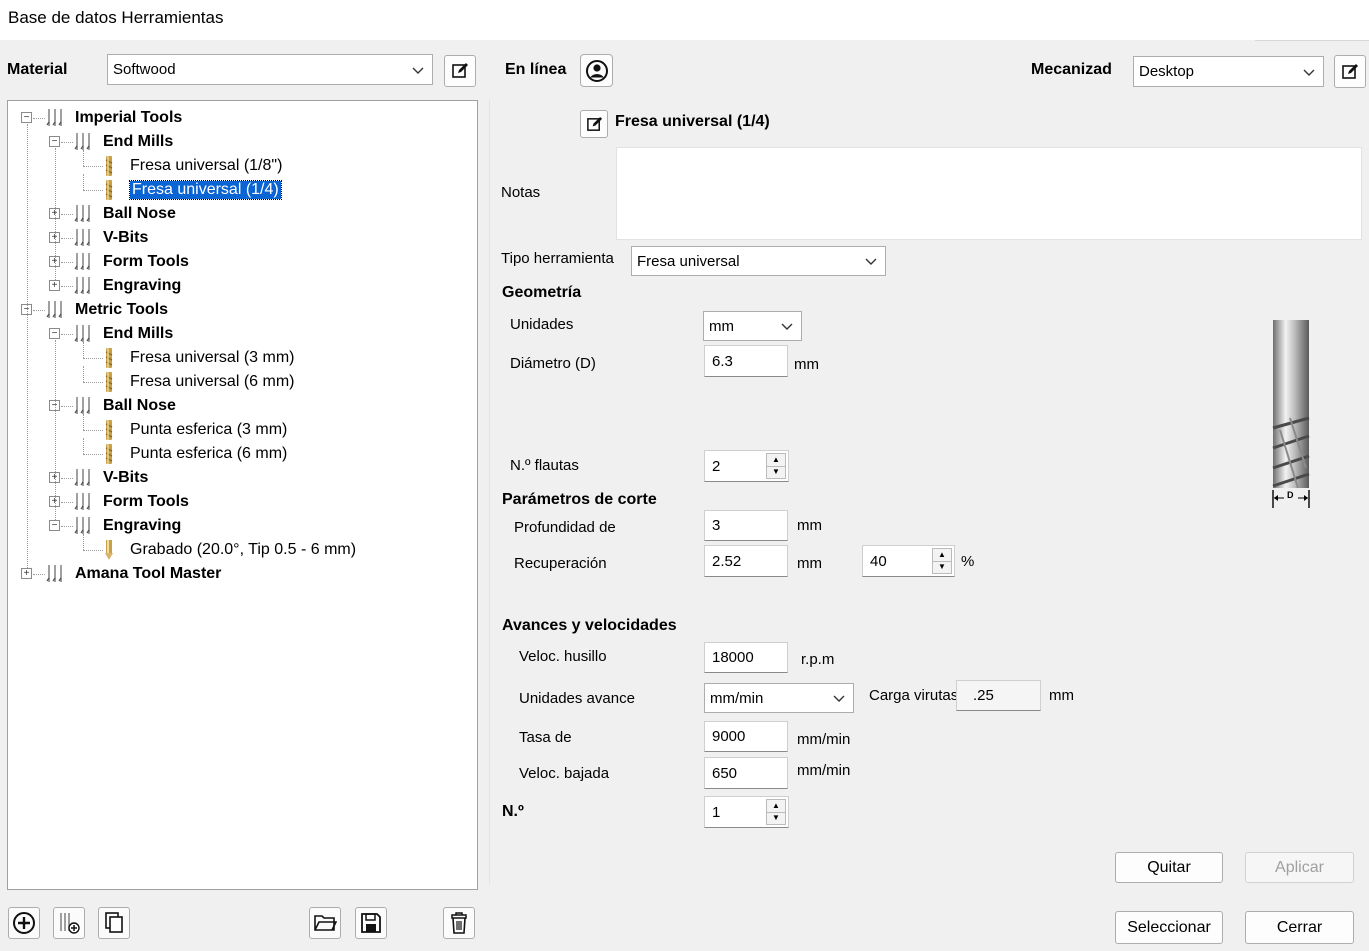  Describe the element at coordinates (205, 190) in the screenshot. I see `tree-tool-item: Fresa universal (1/4)` at that location.